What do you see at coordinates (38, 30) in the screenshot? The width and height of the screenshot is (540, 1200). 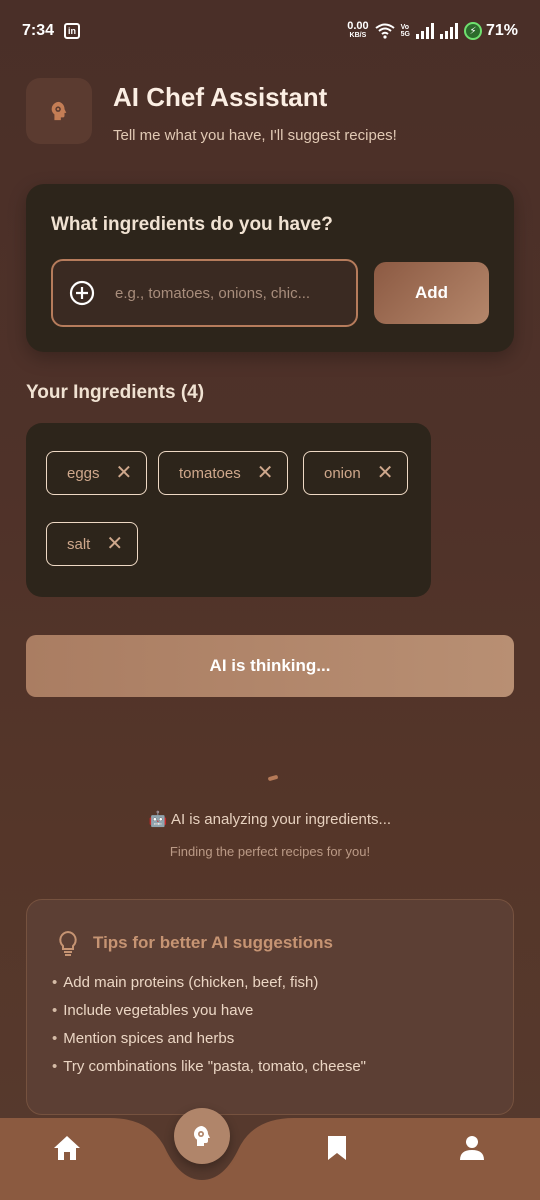 I see `status-time: 7:34` at bounding box center [38, 30].